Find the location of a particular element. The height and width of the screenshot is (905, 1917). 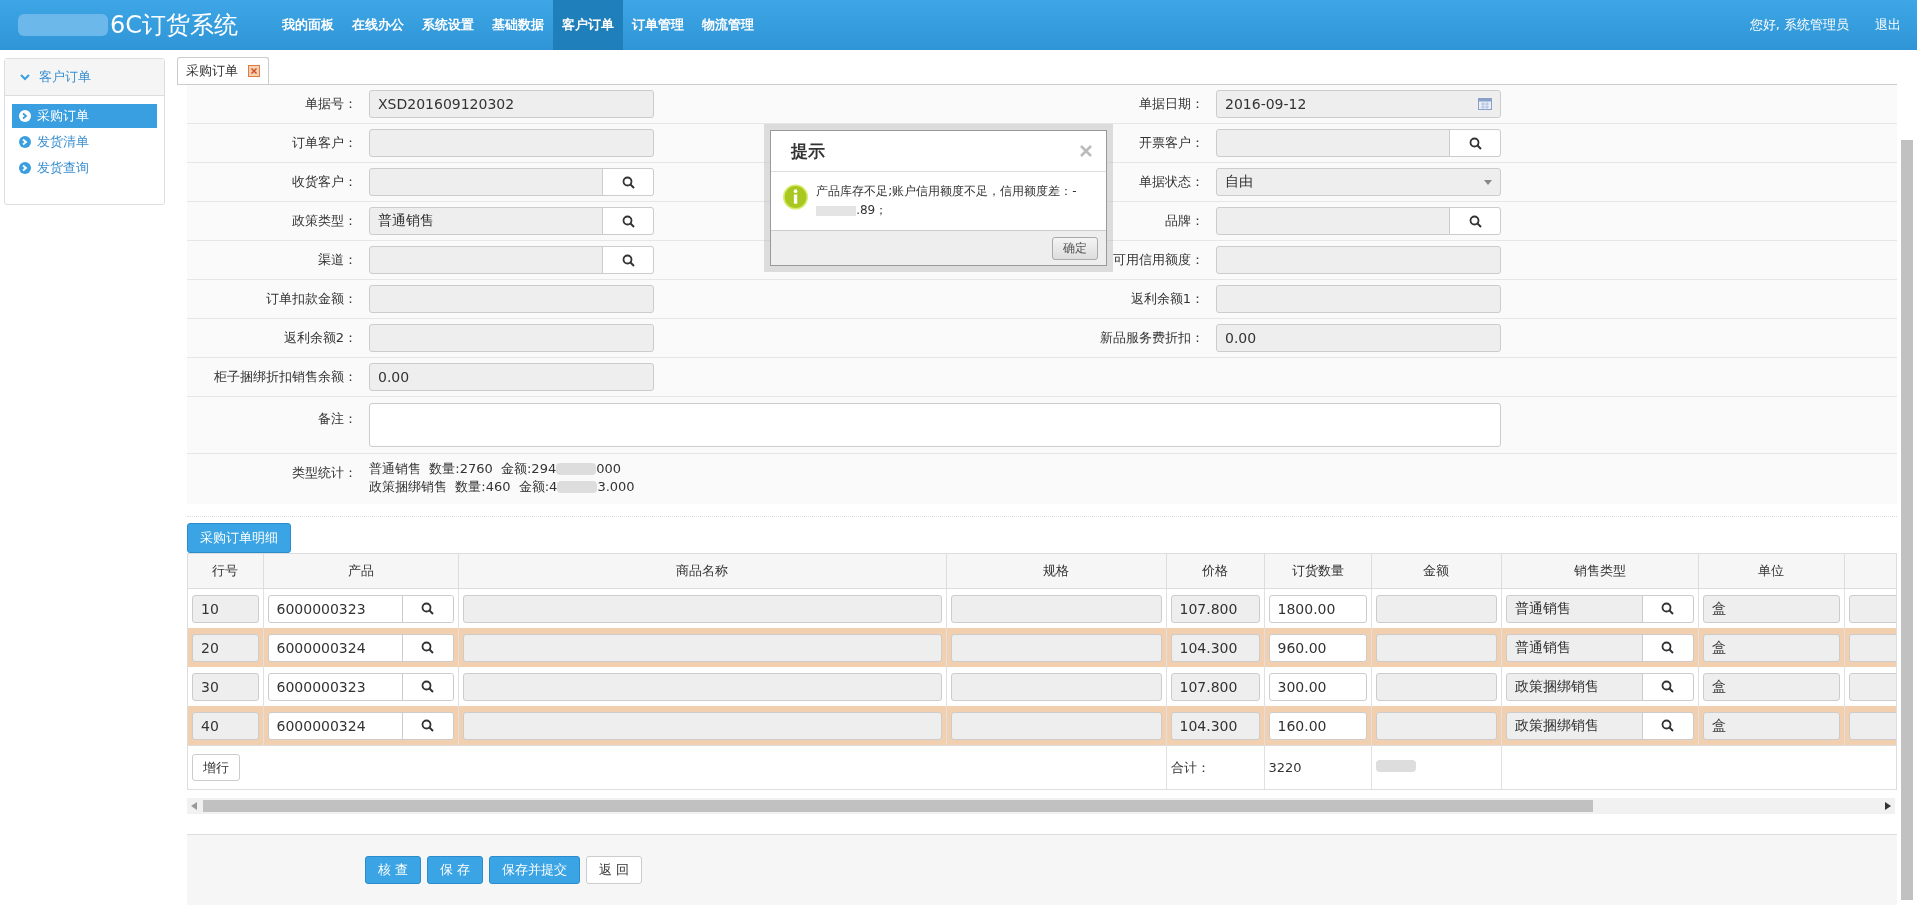

table-row: 20 6000000324 104.300 960.00 普通销售 盒 is located at coordinates (1042, 647).